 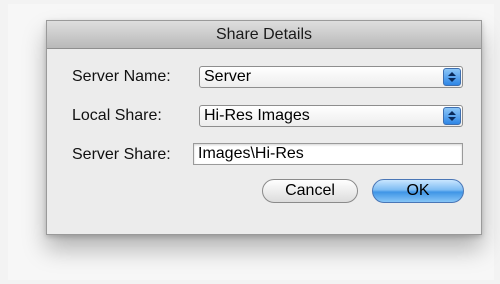 I want to click on local-share-value: Hi-Res Images, so click(x=257, y=115).